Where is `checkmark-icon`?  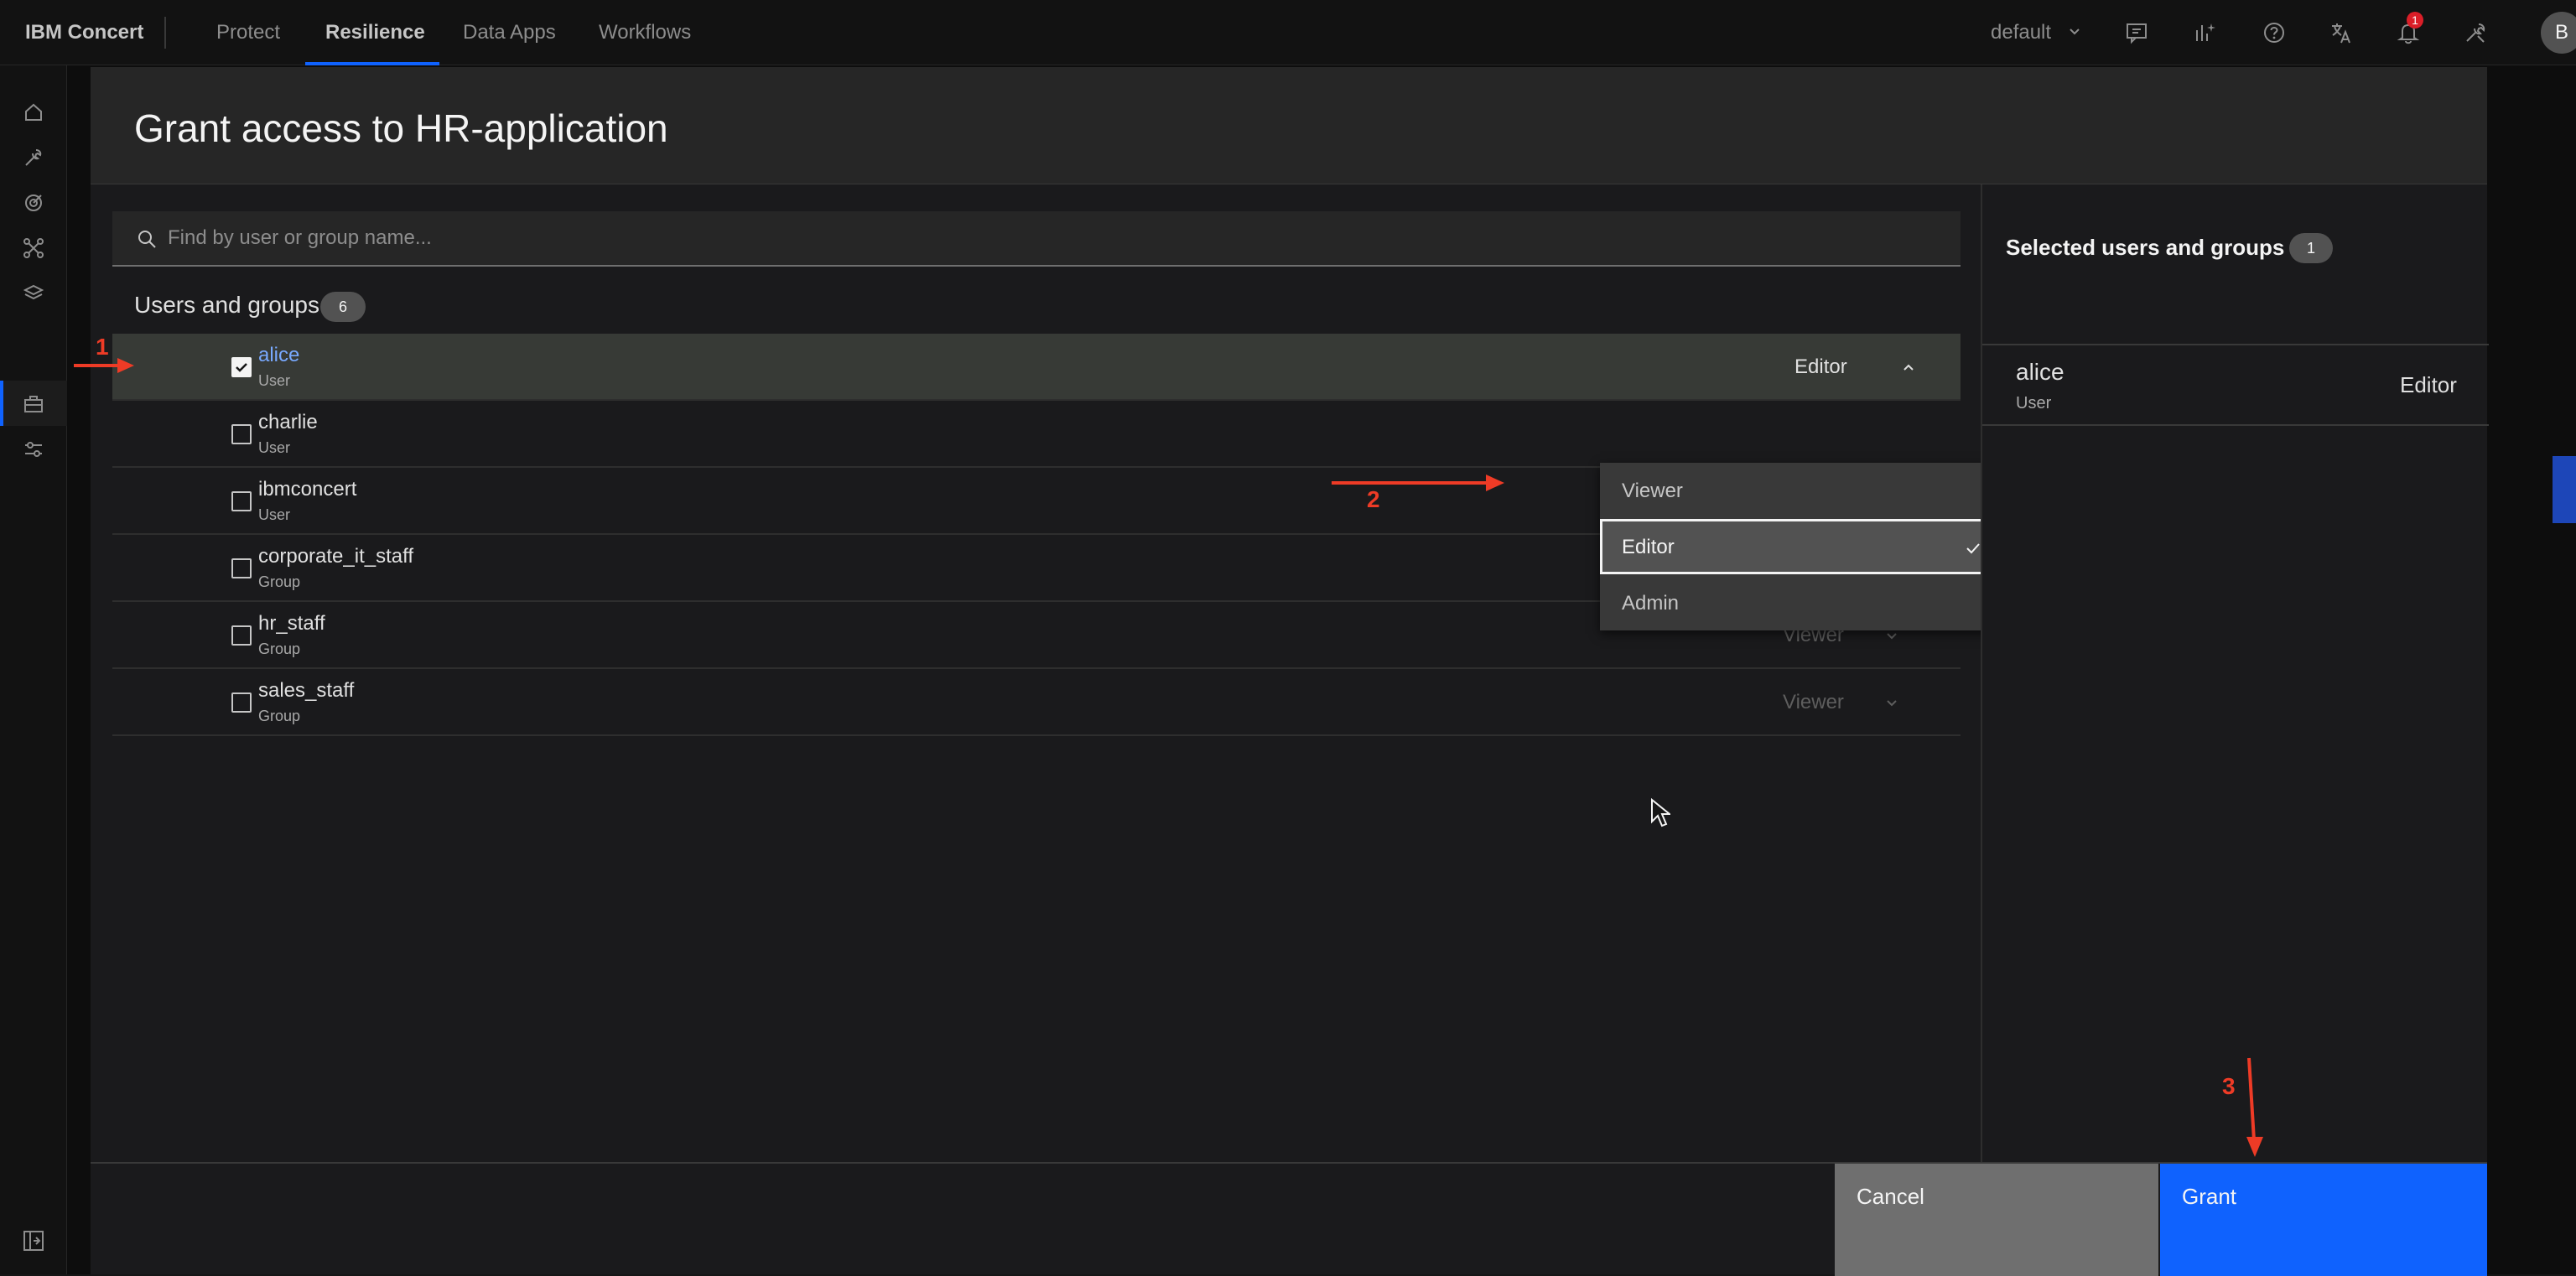
checkmark-icon is located at coordinates (241, 367).